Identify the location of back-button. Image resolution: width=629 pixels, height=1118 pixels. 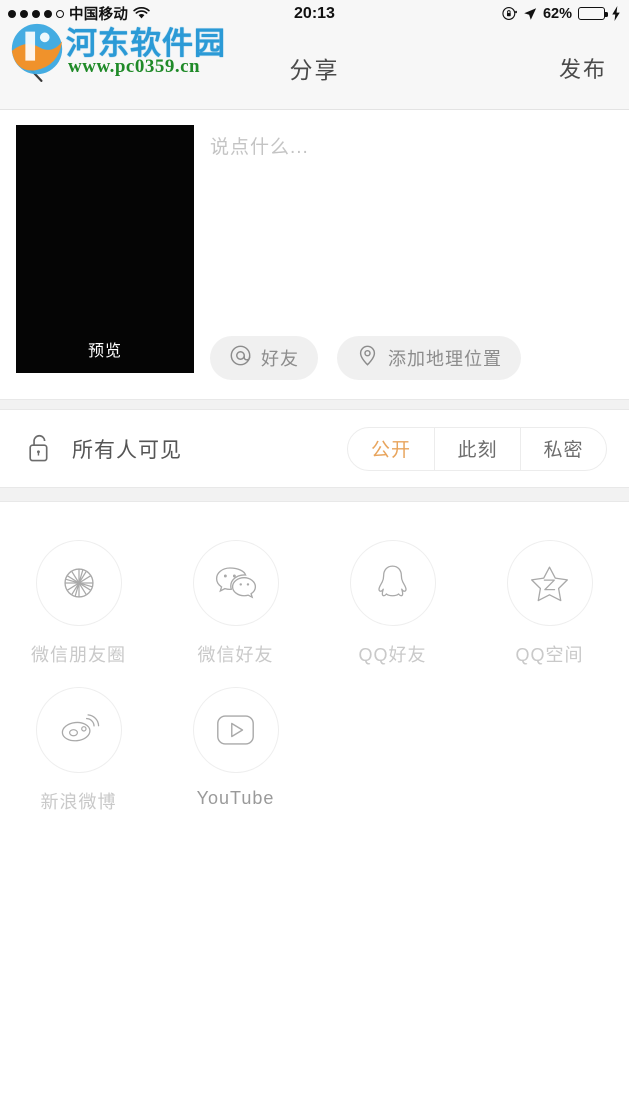
(34, 68).